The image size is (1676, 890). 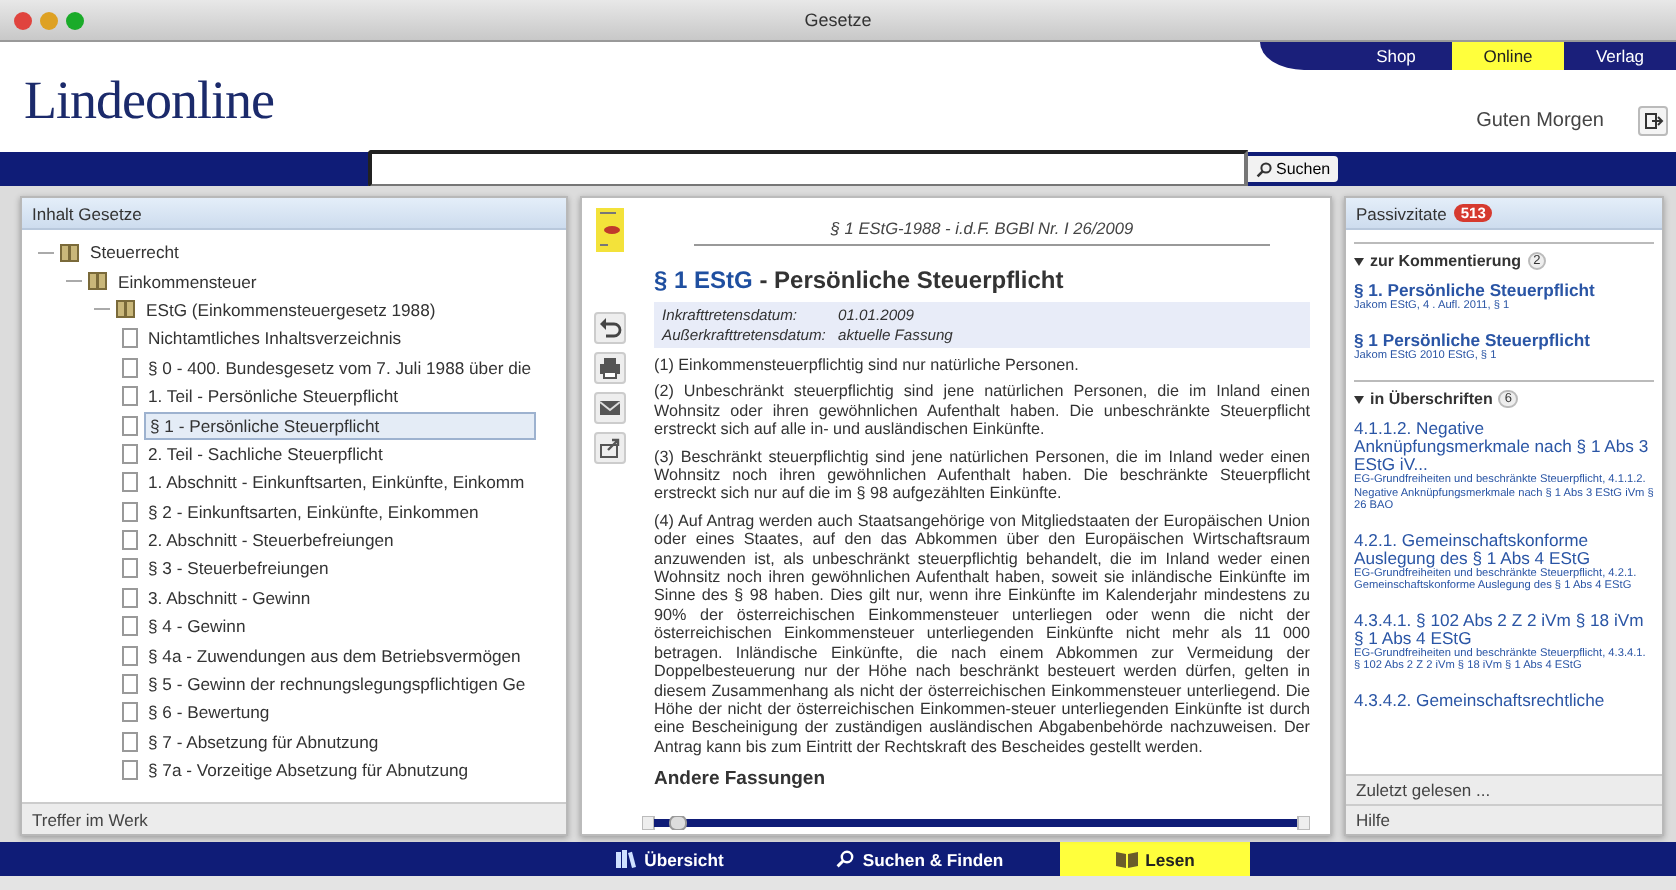 I want to click on paragraph: (2) Unbeschränkt steuerpflichtig sind jene natürlichen Personen, die im Inland einen Wohnsitz oder ihren gewöhnlichen Aufenthalt haben. Die unbeschränkte Steuerpflicht erstreckt sich auf alle in- und ausländischen Einkünfte., so click(x=982, y=411).